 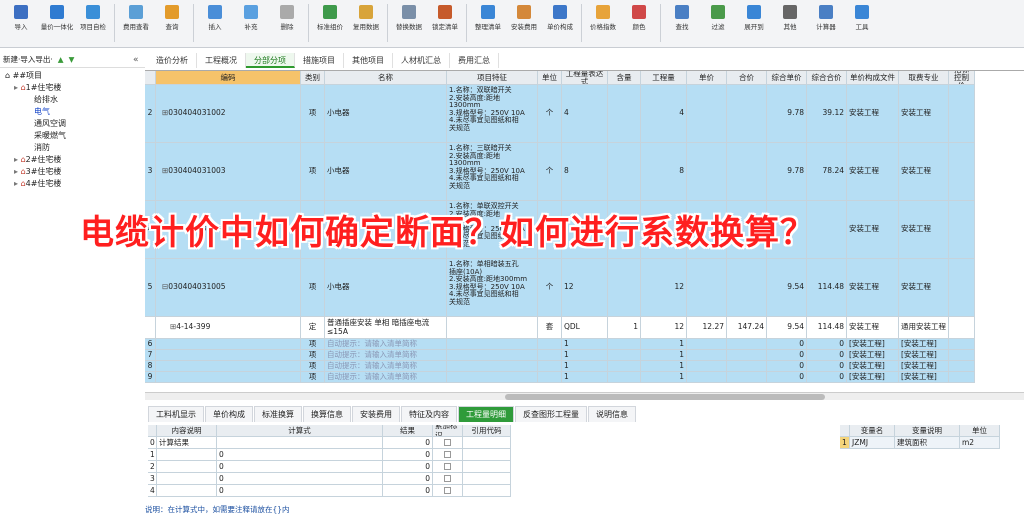 What do you see at coordinates (329, 443) in the screenshot?
I see `detail-row: 0 计算结果 0` at bounding box center [329, 443].